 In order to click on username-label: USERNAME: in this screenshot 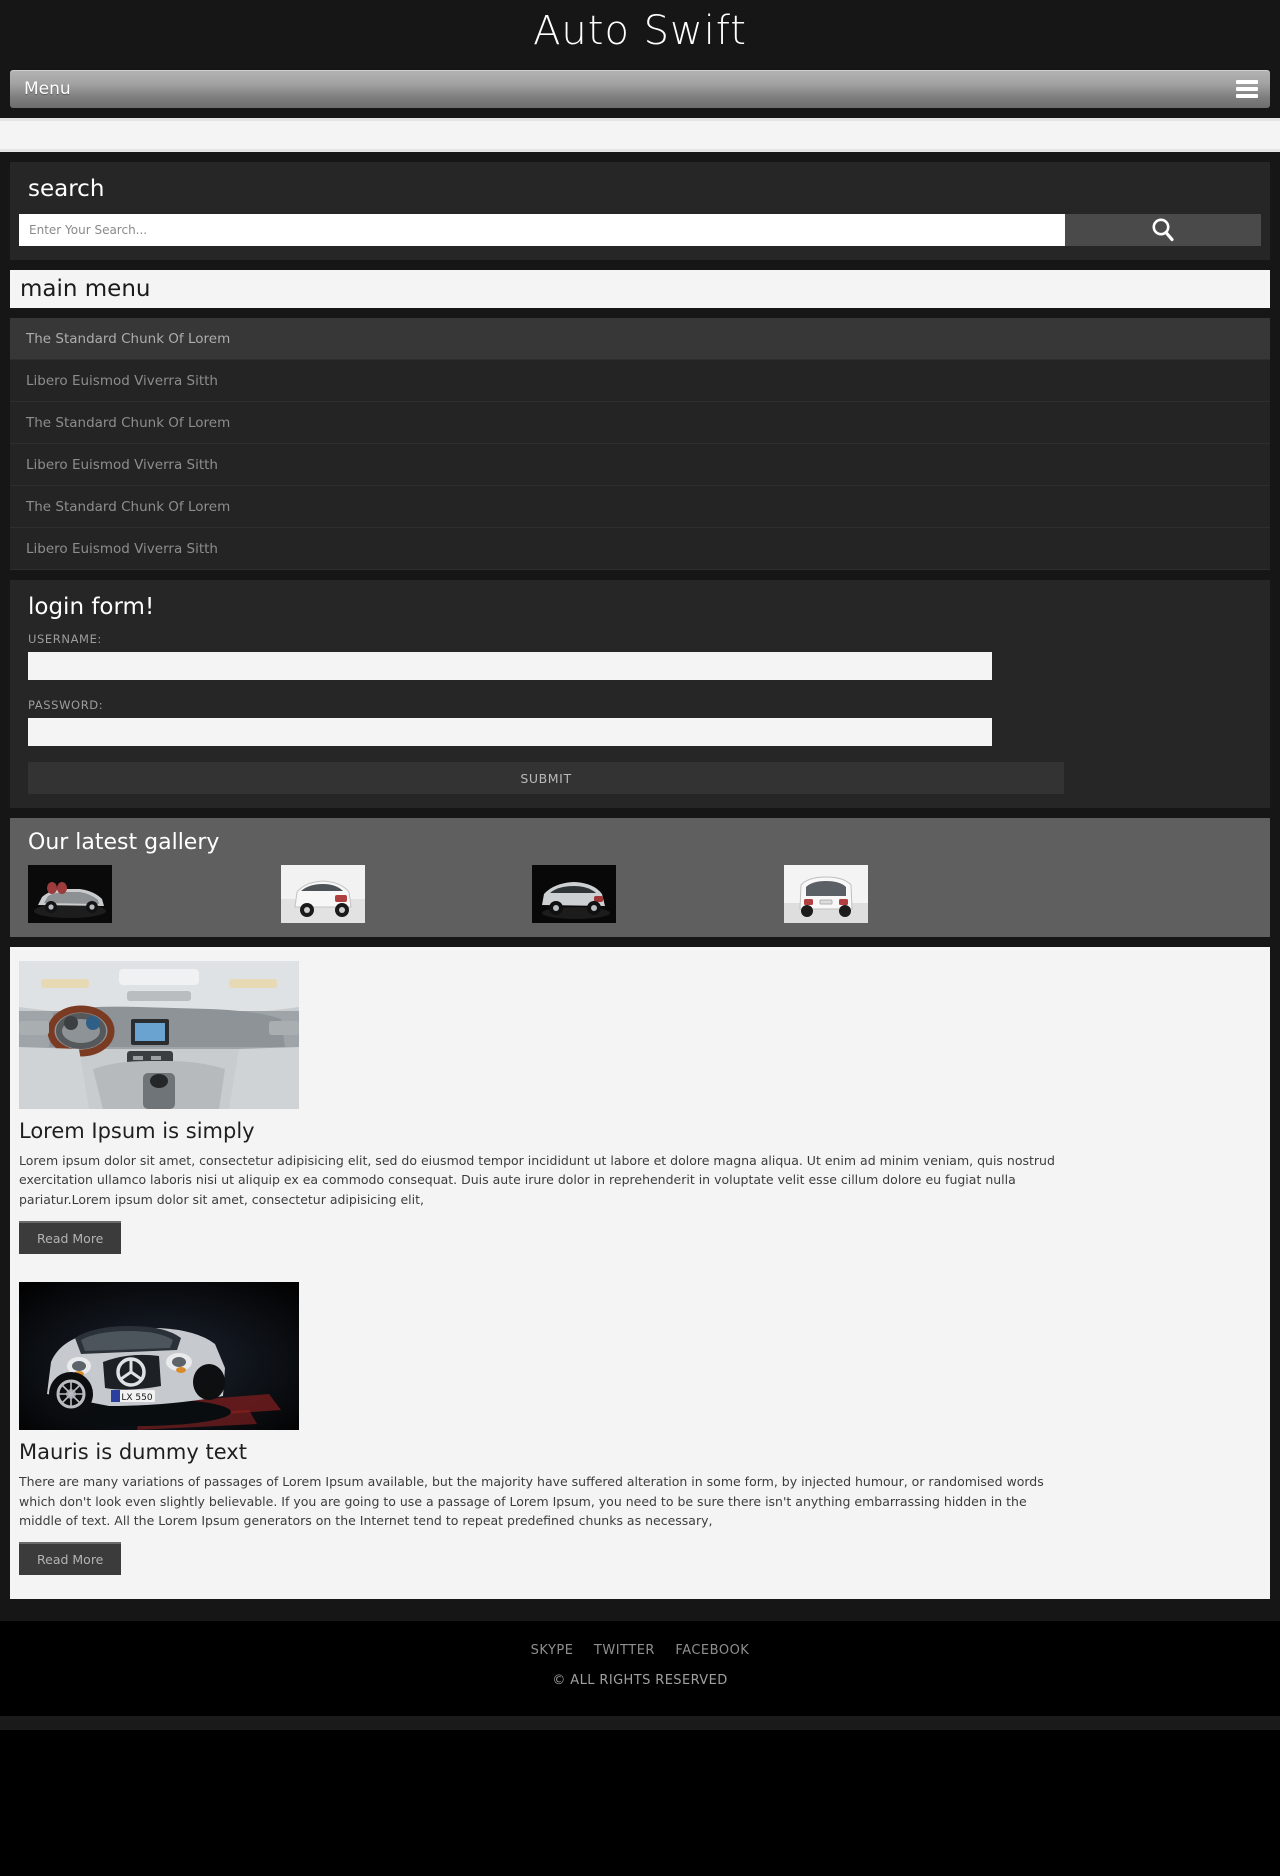, I will do `click(65, 639)`.